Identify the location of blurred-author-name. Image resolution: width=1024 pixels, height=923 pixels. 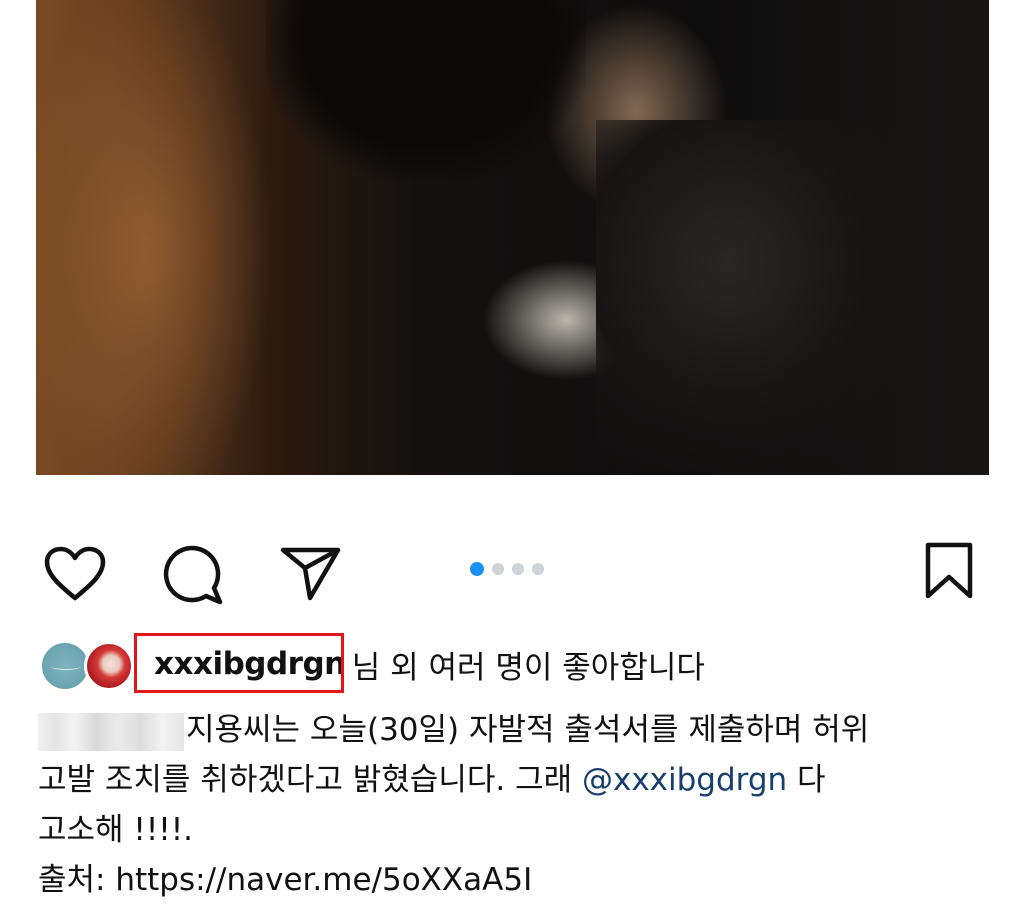
(111, 731).